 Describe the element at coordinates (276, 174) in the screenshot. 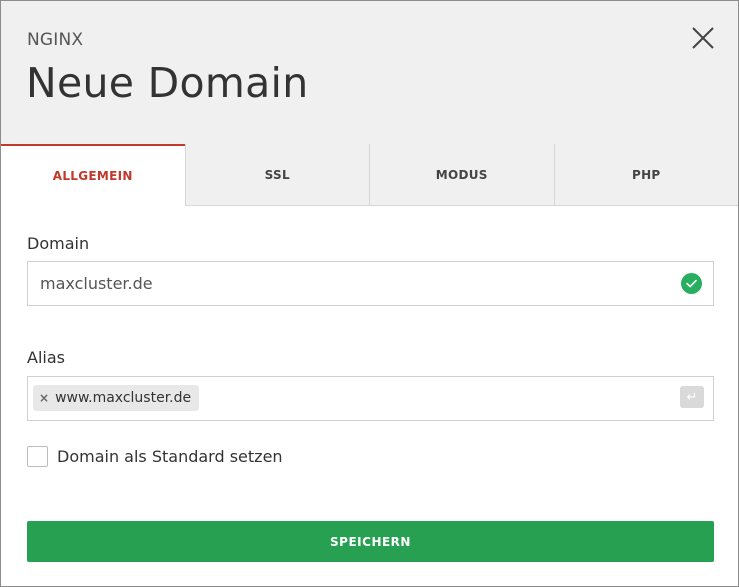

I see `tab-ssl: SSL` at that location.